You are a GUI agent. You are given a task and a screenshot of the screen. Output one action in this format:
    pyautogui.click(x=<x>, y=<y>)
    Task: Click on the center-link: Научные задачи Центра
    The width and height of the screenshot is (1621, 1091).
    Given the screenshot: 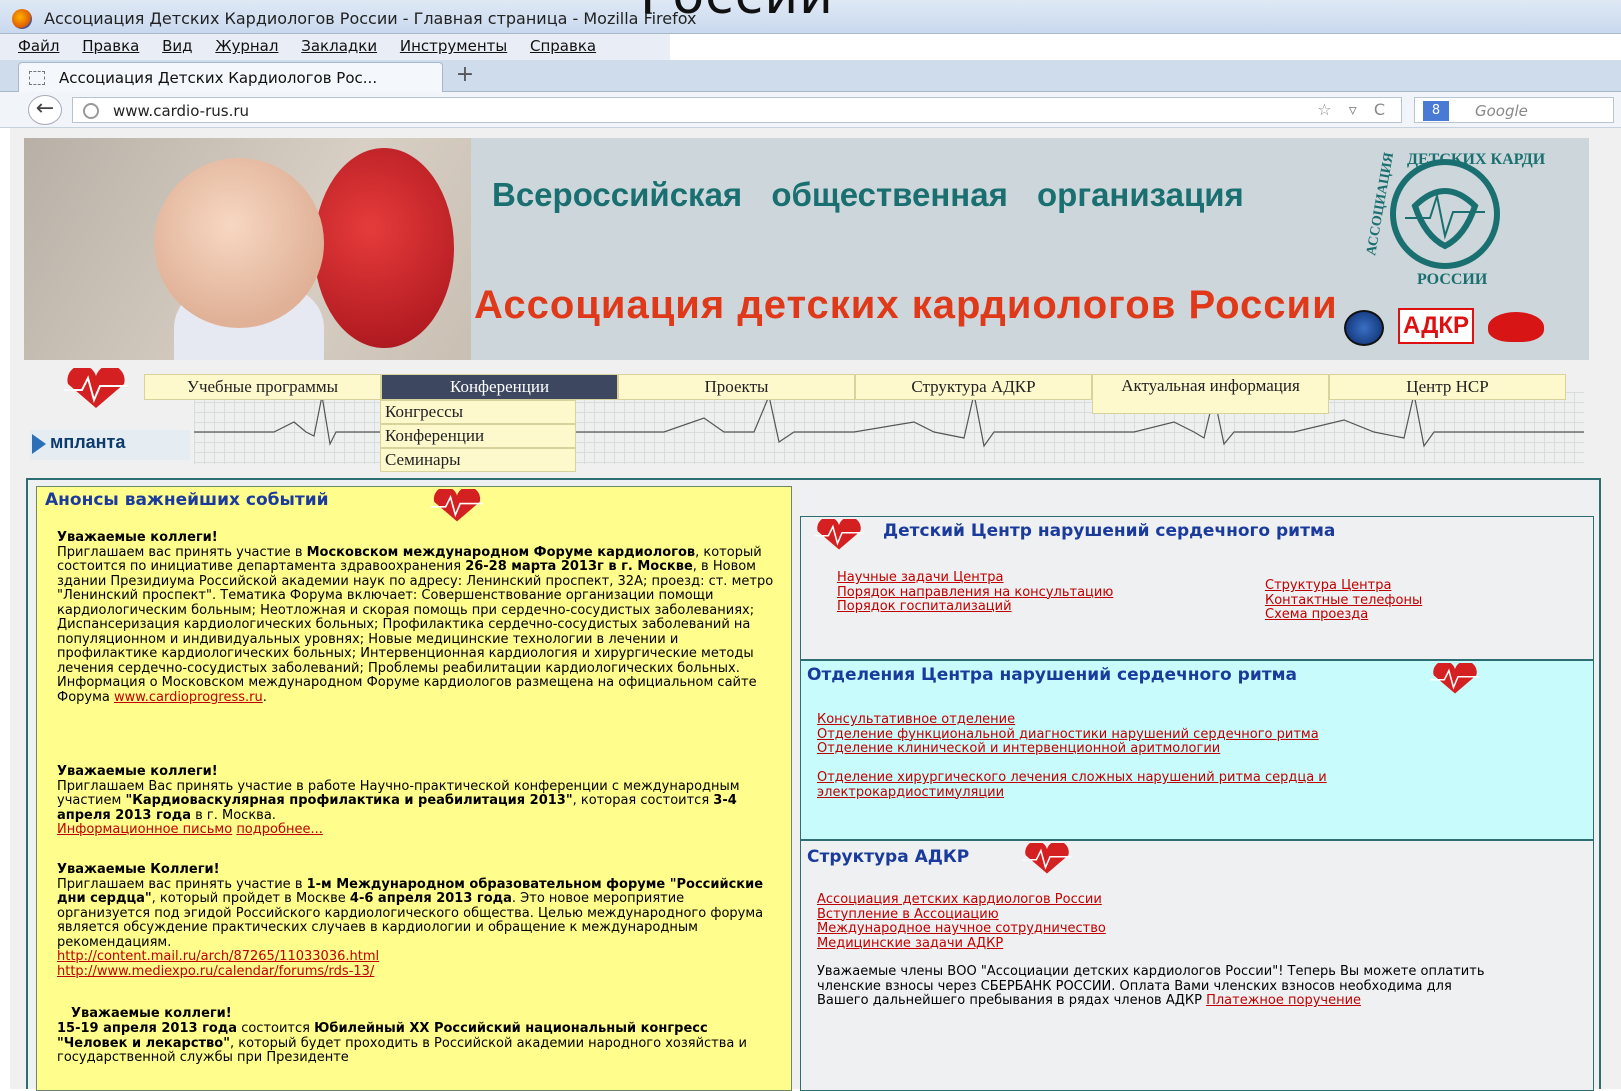 What is the action you would take?
    pyautogui.click(x=975, y=578)
    